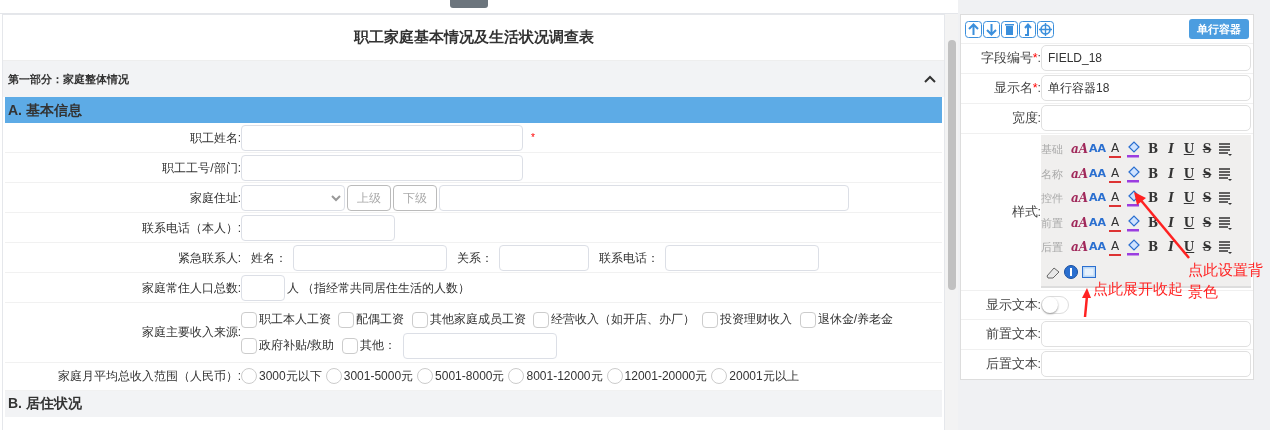 This screenshot has height=430, width=1270. Describe the element at coordinates (1071, 271) in the screenshot. I see `info-icon` at that location.